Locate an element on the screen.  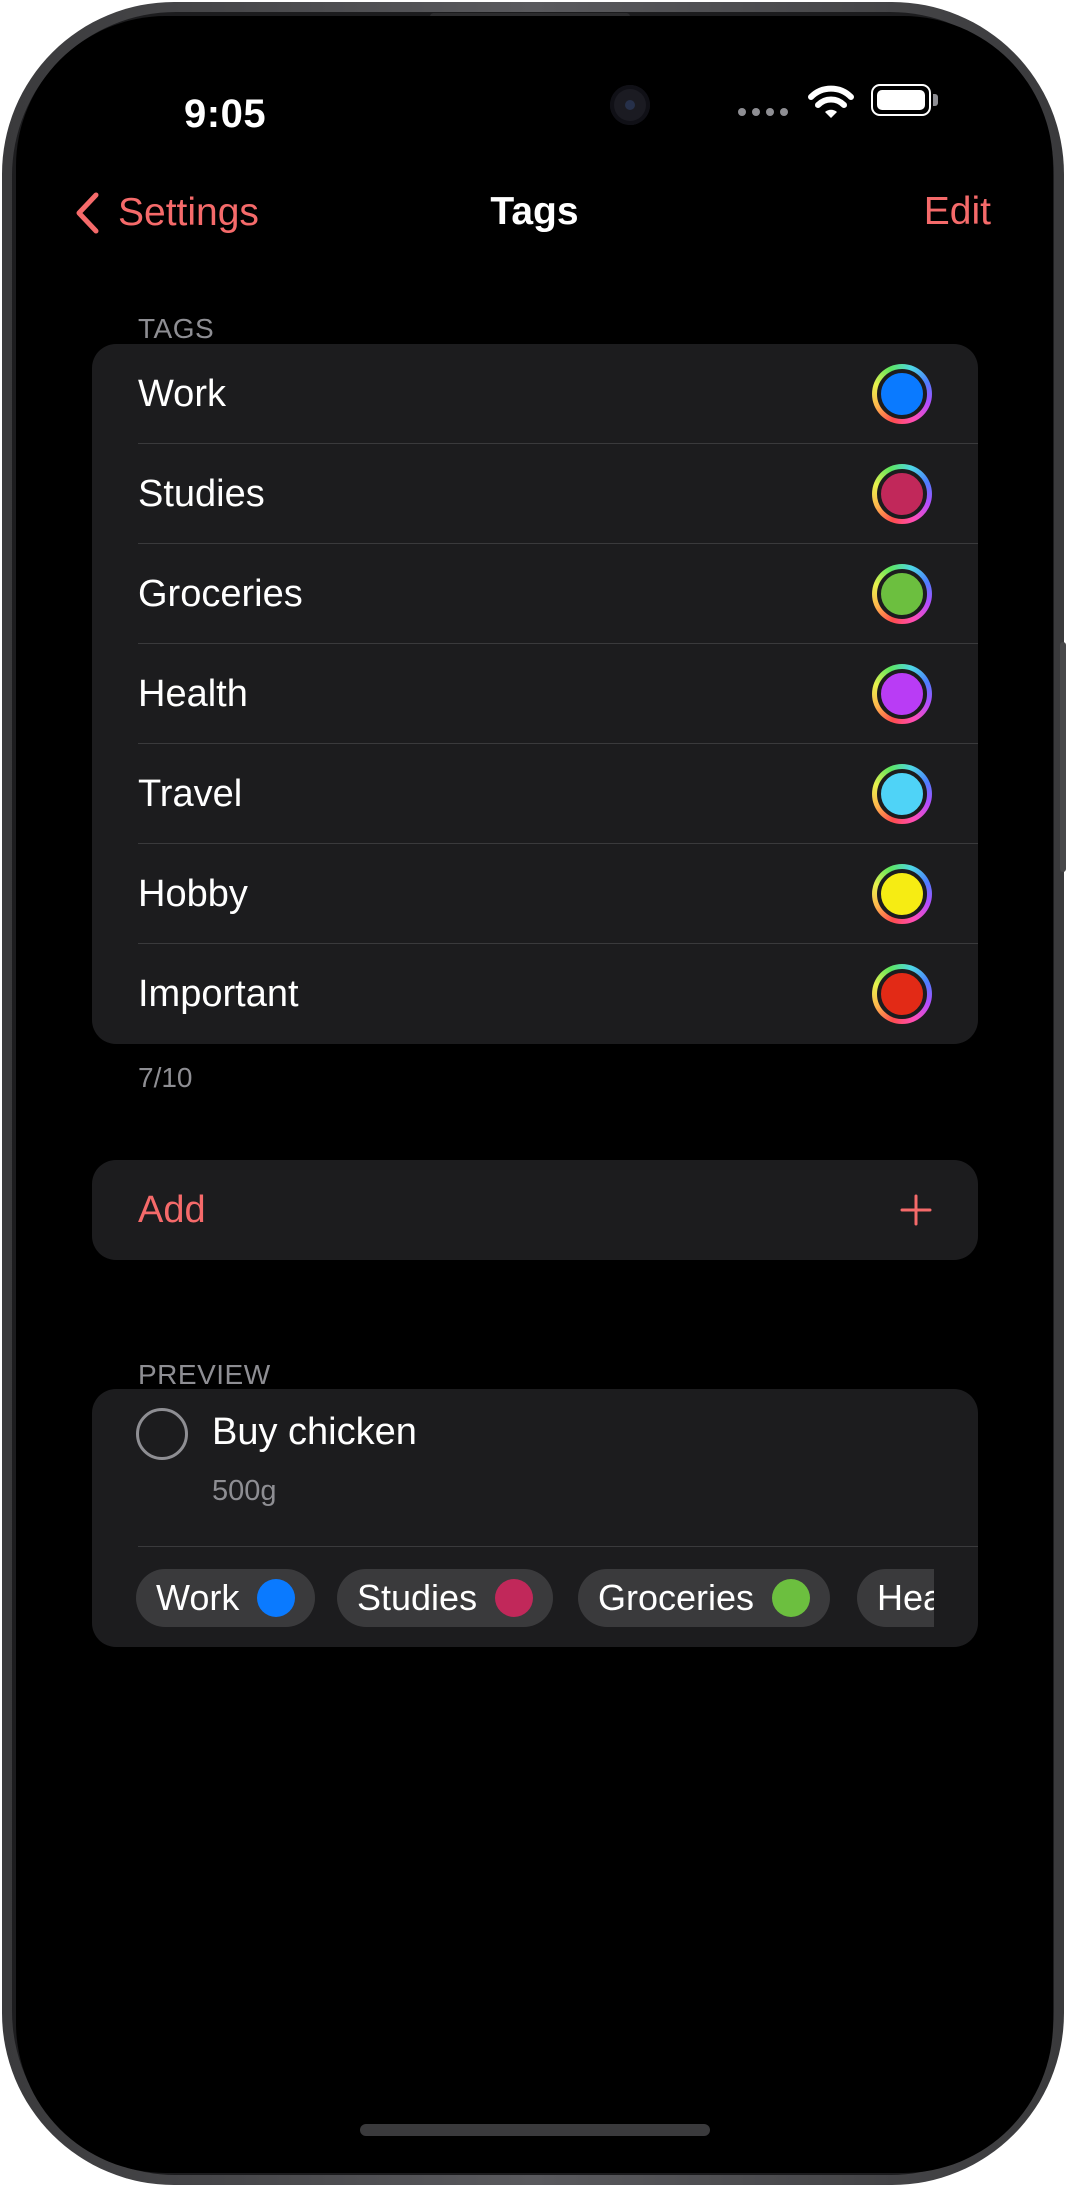
tag-row-studies: Studies is located at coordinates (535, 494).